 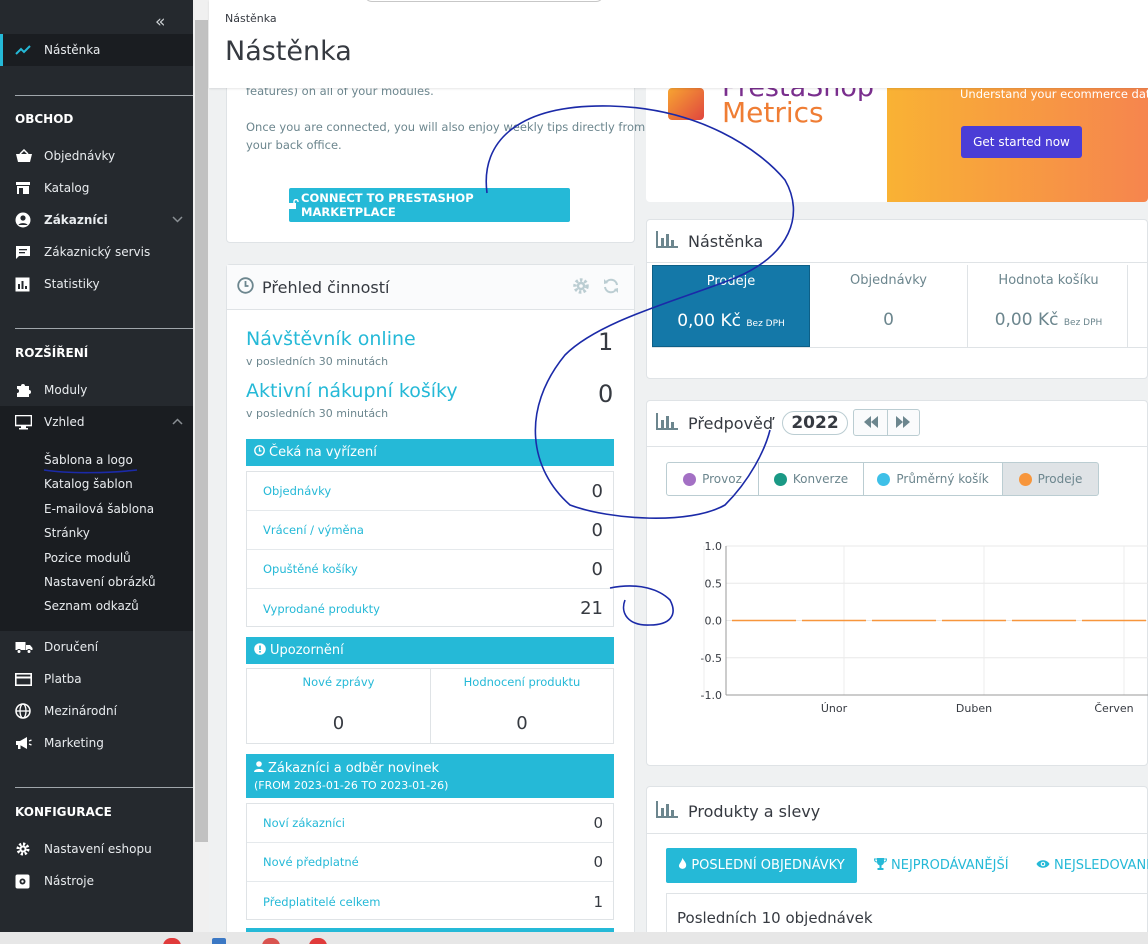 I want to click on products-divider, so click(x=897, y=833).